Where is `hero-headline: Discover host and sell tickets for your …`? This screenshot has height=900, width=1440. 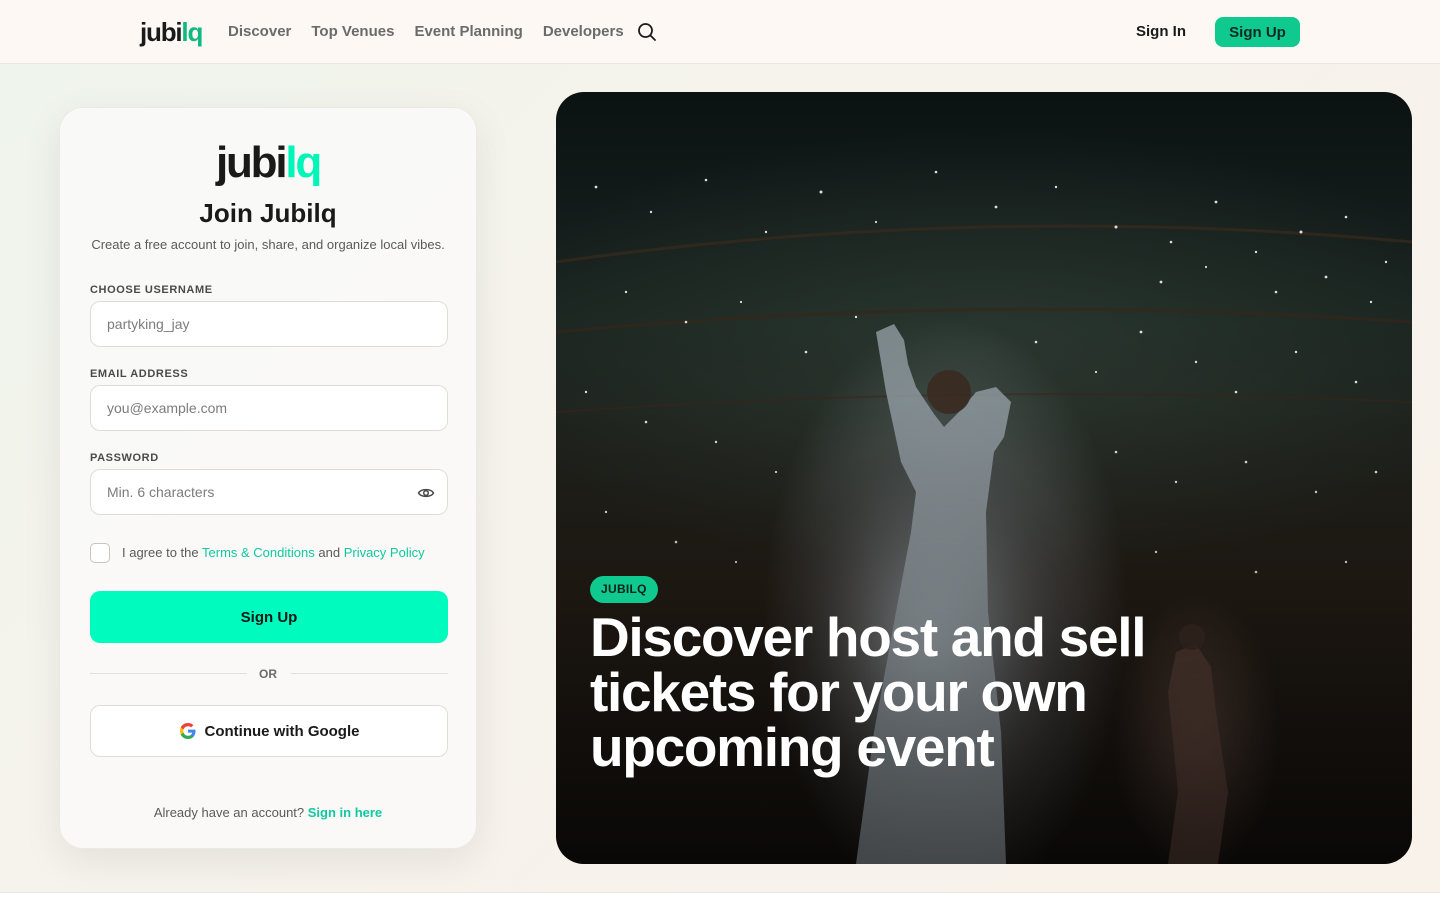
hero-headline: Discover host and sell tickets for your … is located at coordinates (868, 692).